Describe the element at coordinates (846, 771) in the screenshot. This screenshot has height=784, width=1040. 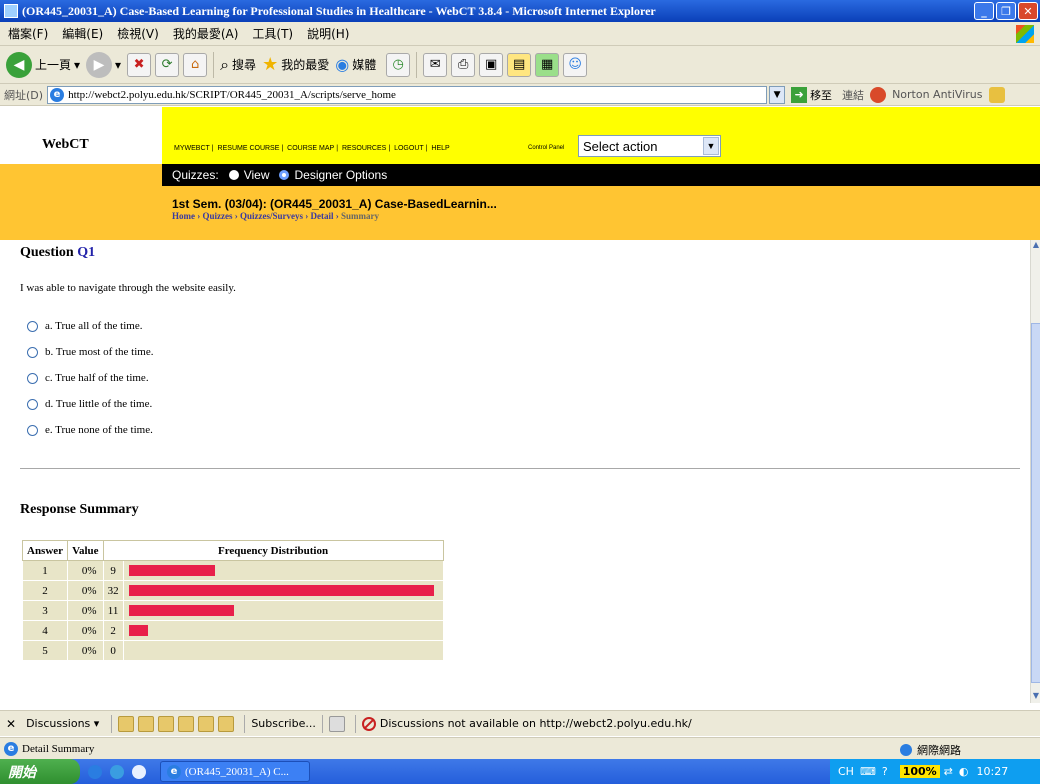
I see `input-language: CH` at that location.